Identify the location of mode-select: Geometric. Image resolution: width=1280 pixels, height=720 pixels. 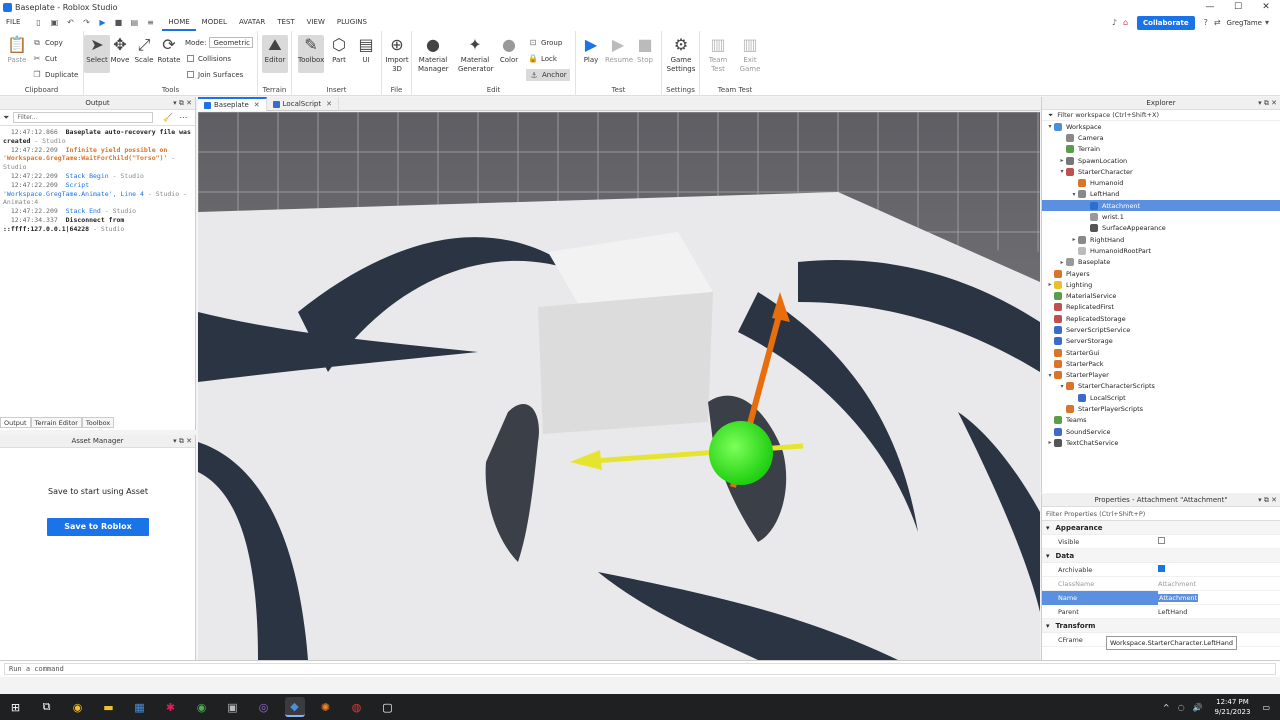
(231, 42).